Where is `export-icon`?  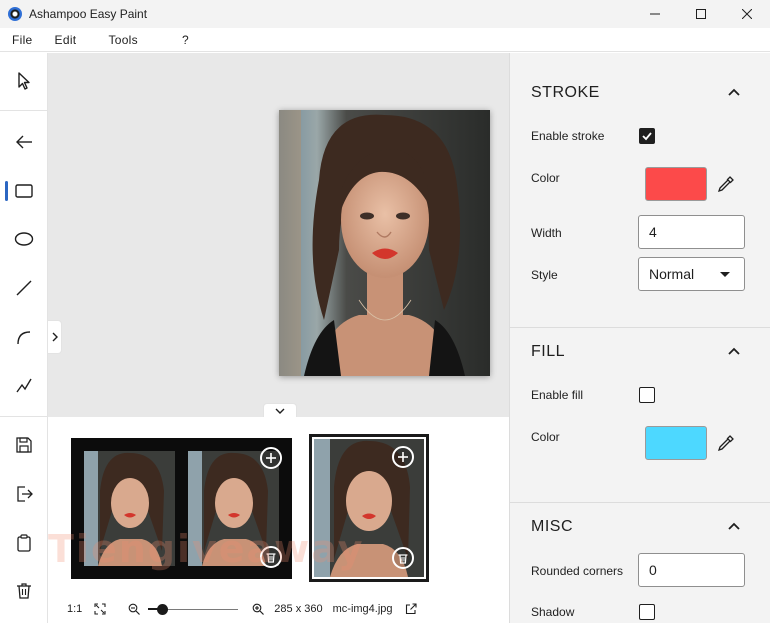
export-icon is located at coordinates (24, 494).